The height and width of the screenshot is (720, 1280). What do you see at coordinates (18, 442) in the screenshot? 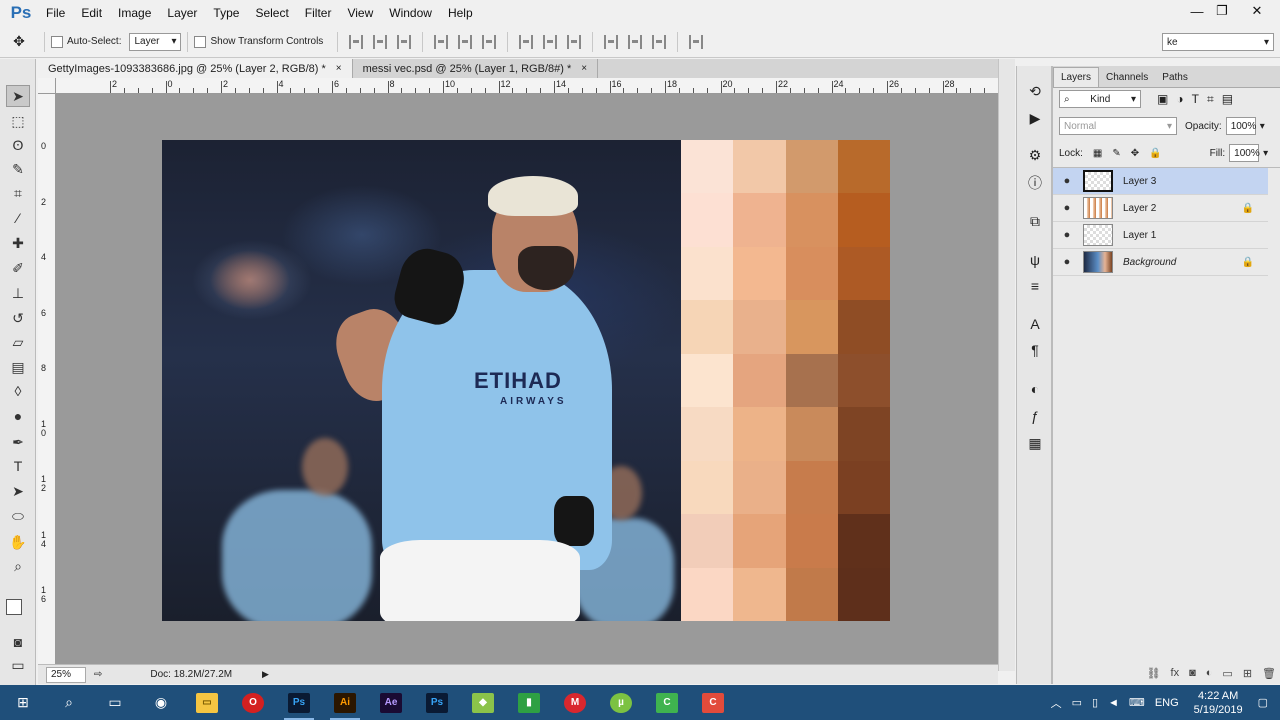
I see `pen-tool-icon: ✒` at bounding box center [18, 442].